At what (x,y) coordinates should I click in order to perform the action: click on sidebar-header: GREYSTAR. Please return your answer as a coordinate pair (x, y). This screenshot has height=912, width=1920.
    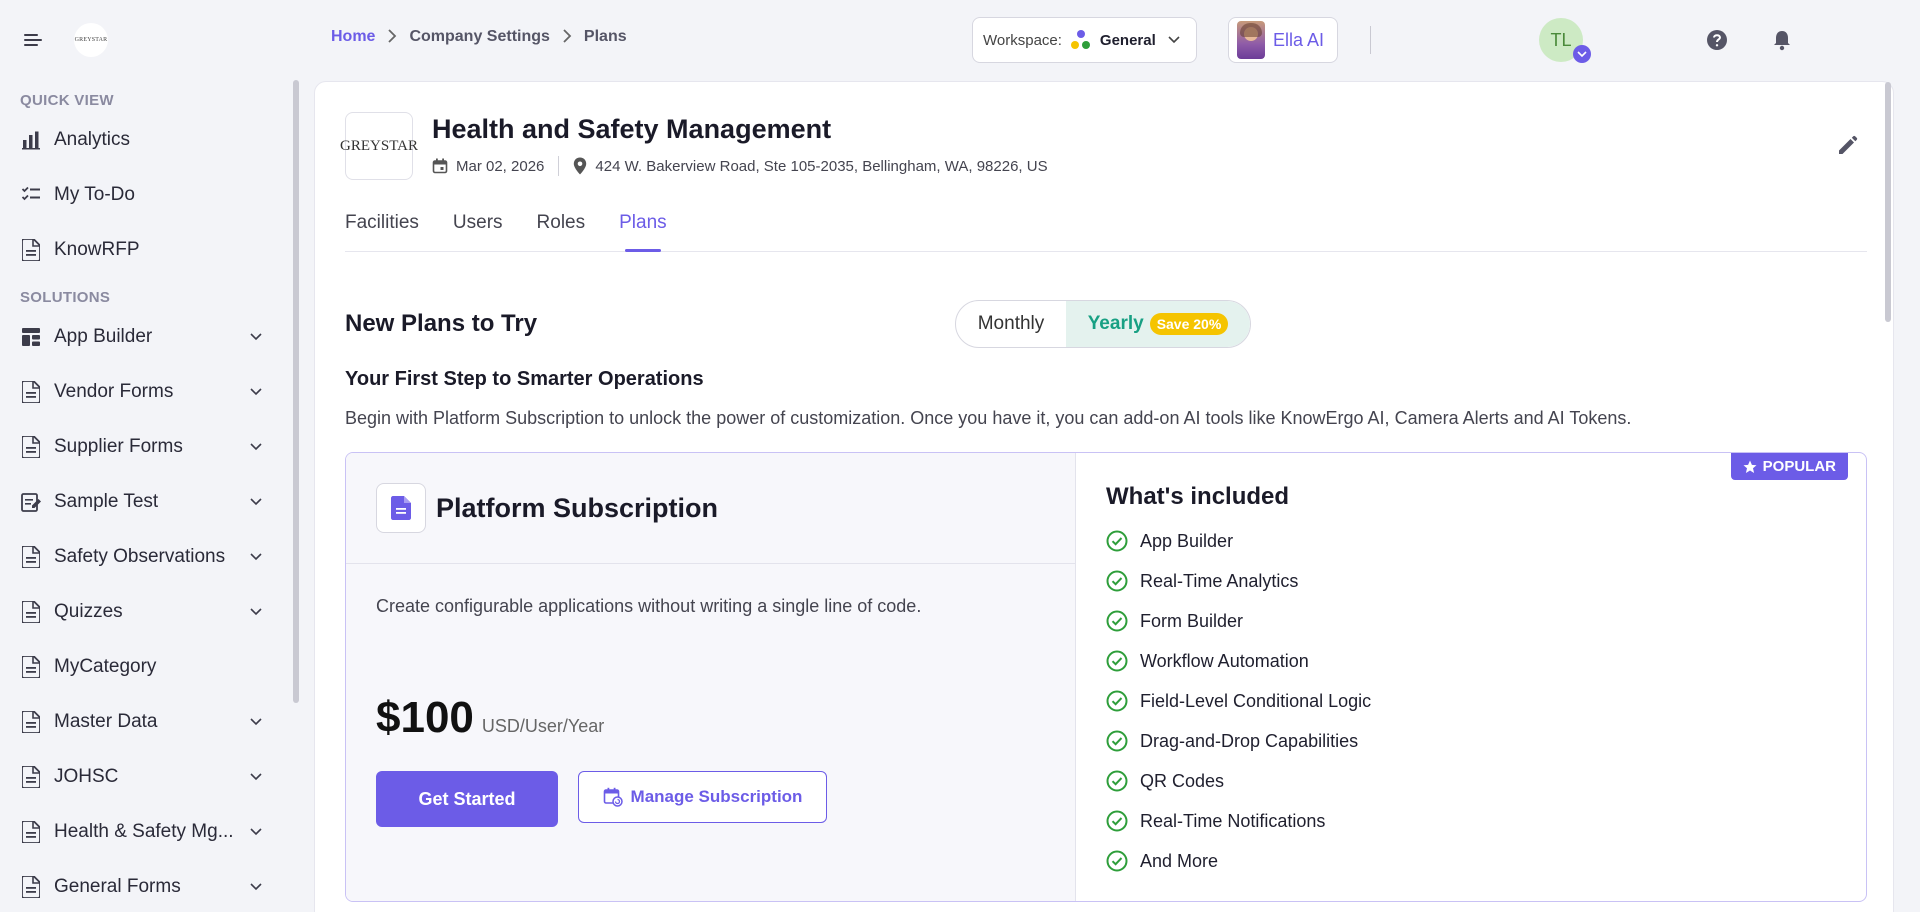
    Looking at the image, I should click on (148, 40).